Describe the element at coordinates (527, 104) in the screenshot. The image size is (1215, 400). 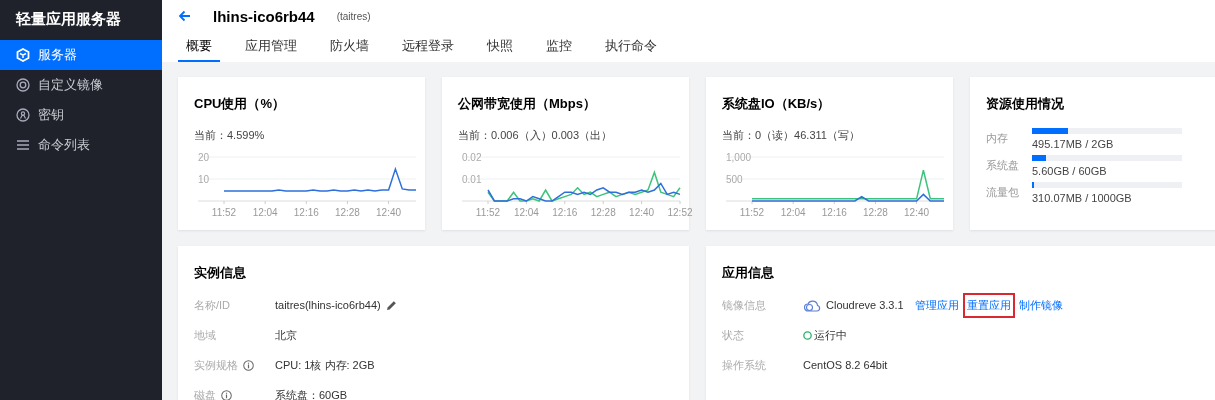
I see `card-title: 公网带宽使用（Mbps）` at that location.